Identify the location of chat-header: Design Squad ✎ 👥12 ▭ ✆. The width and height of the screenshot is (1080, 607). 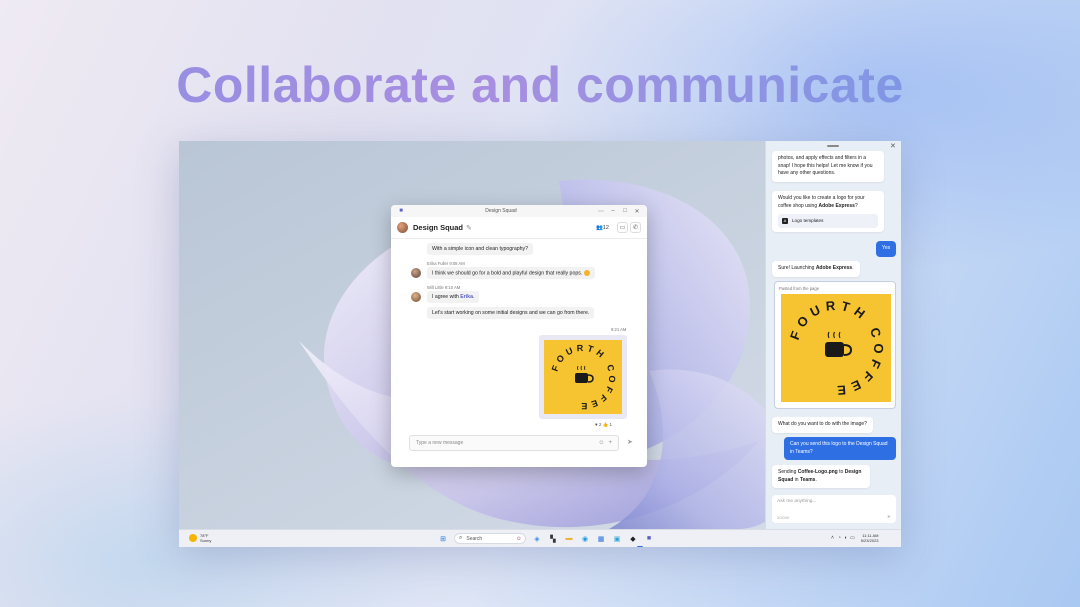
(519, 228).